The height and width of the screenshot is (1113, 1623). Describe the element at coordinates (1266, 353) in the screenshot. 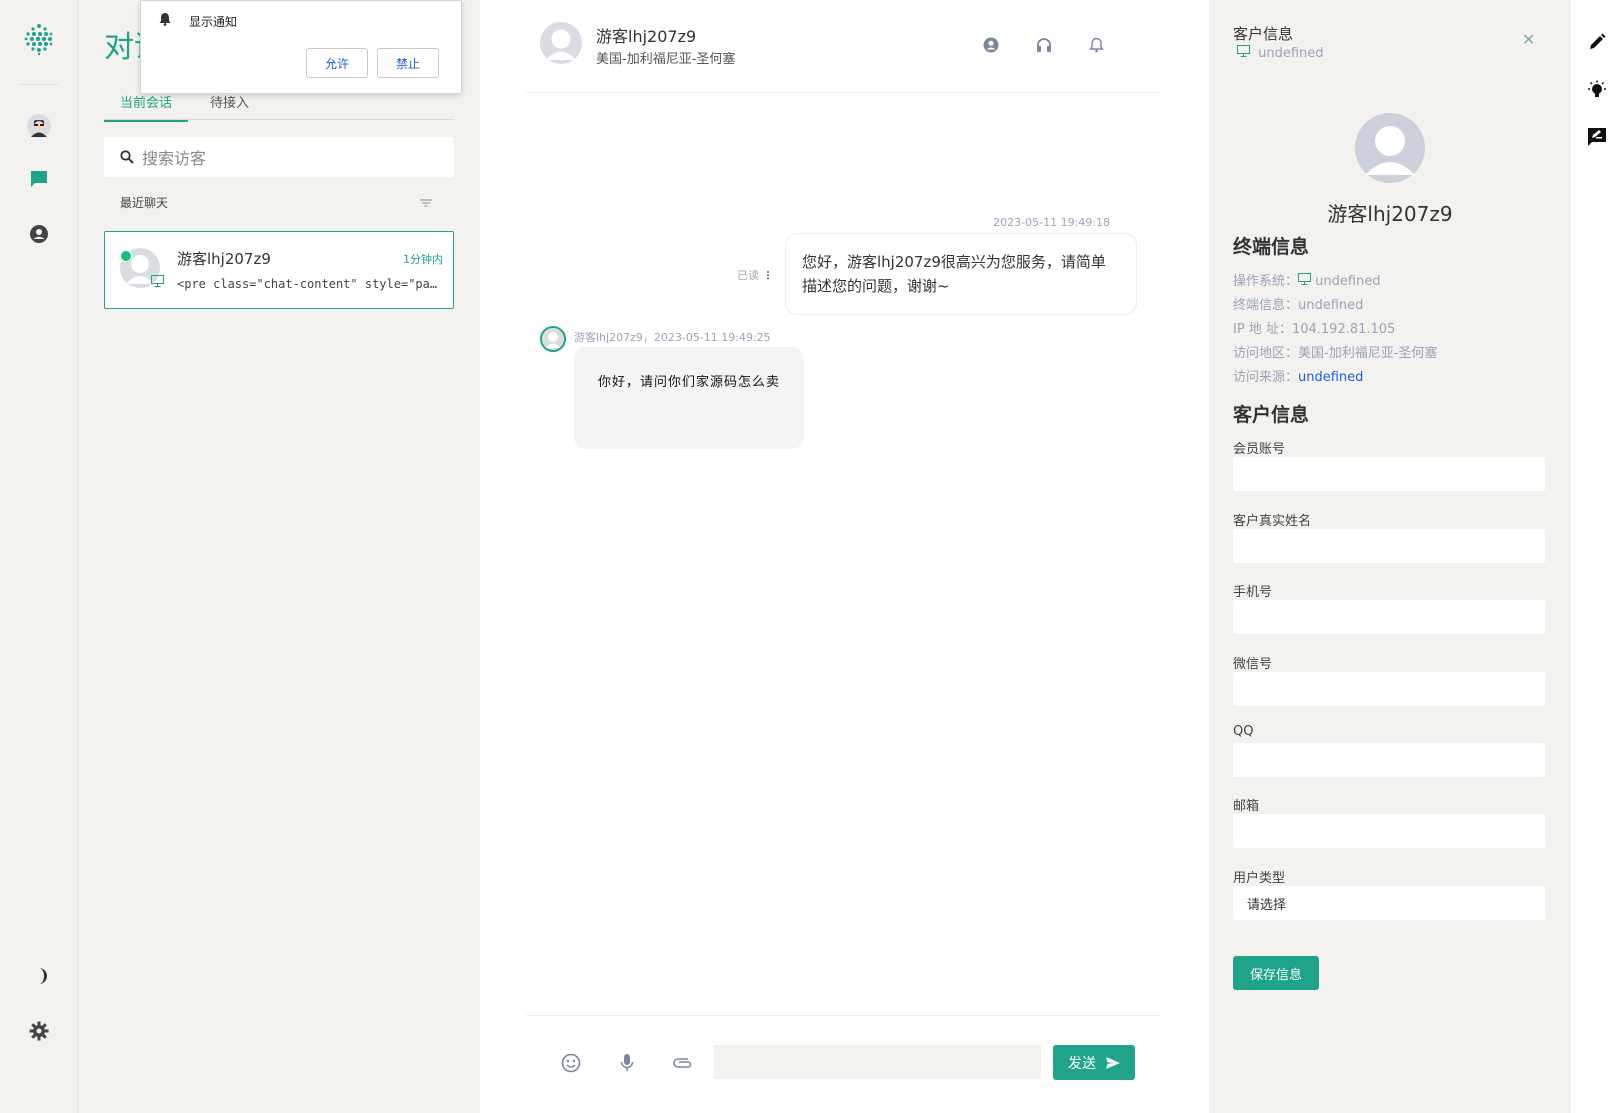

I see `region-label: 访问地区：` at that location.